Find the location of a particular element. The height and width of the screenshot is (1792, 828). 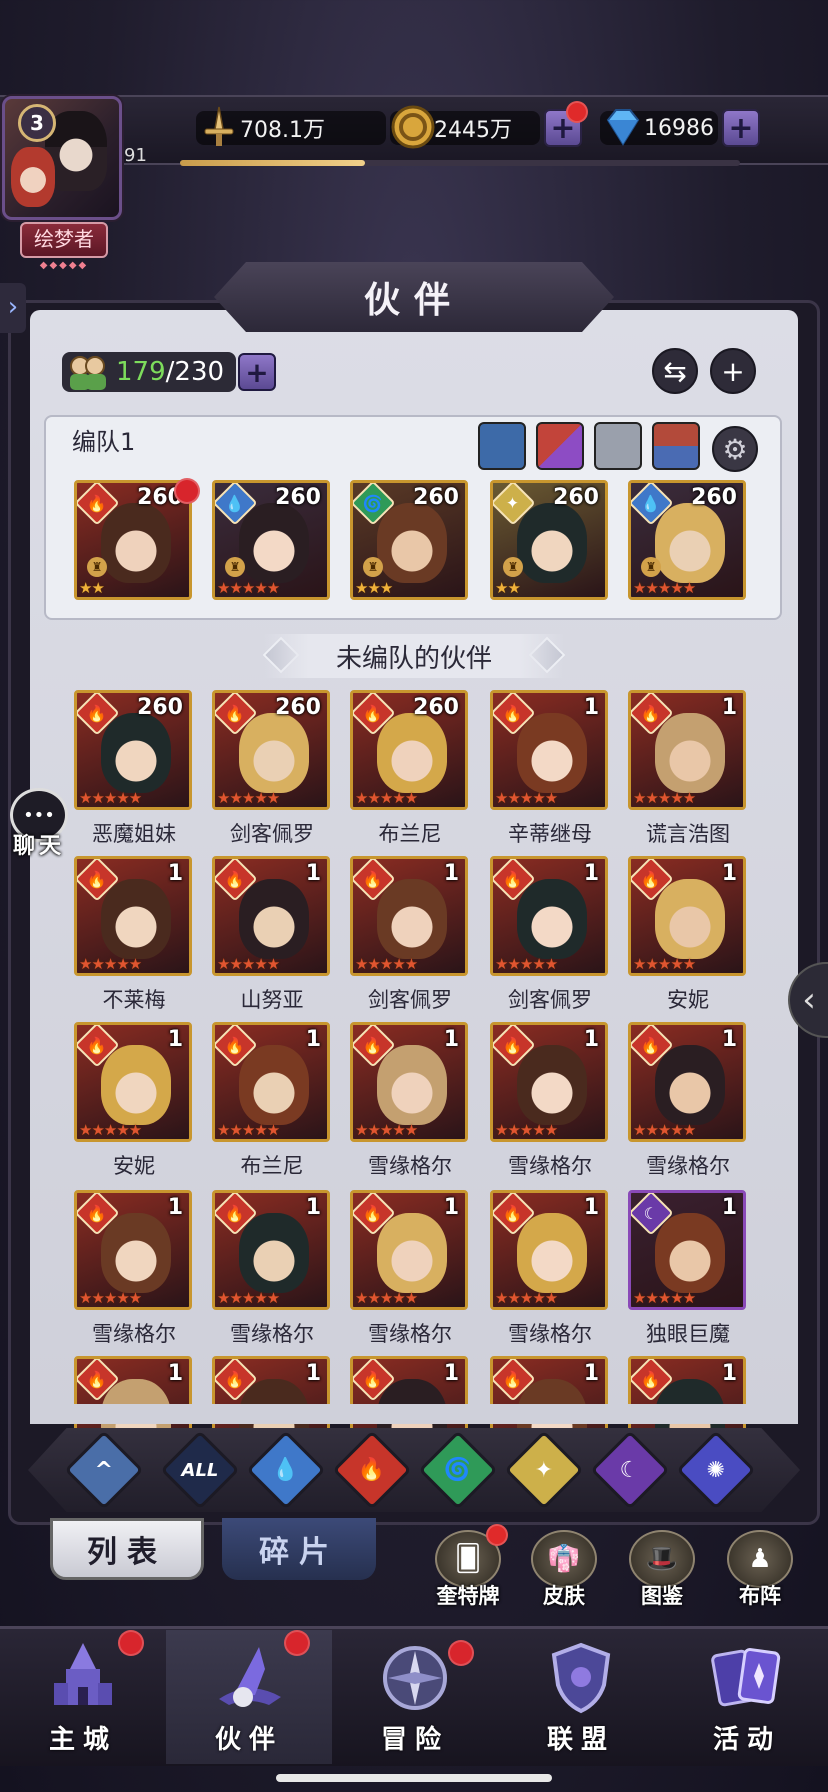

add-button: + is located at coordinates (733, 371).